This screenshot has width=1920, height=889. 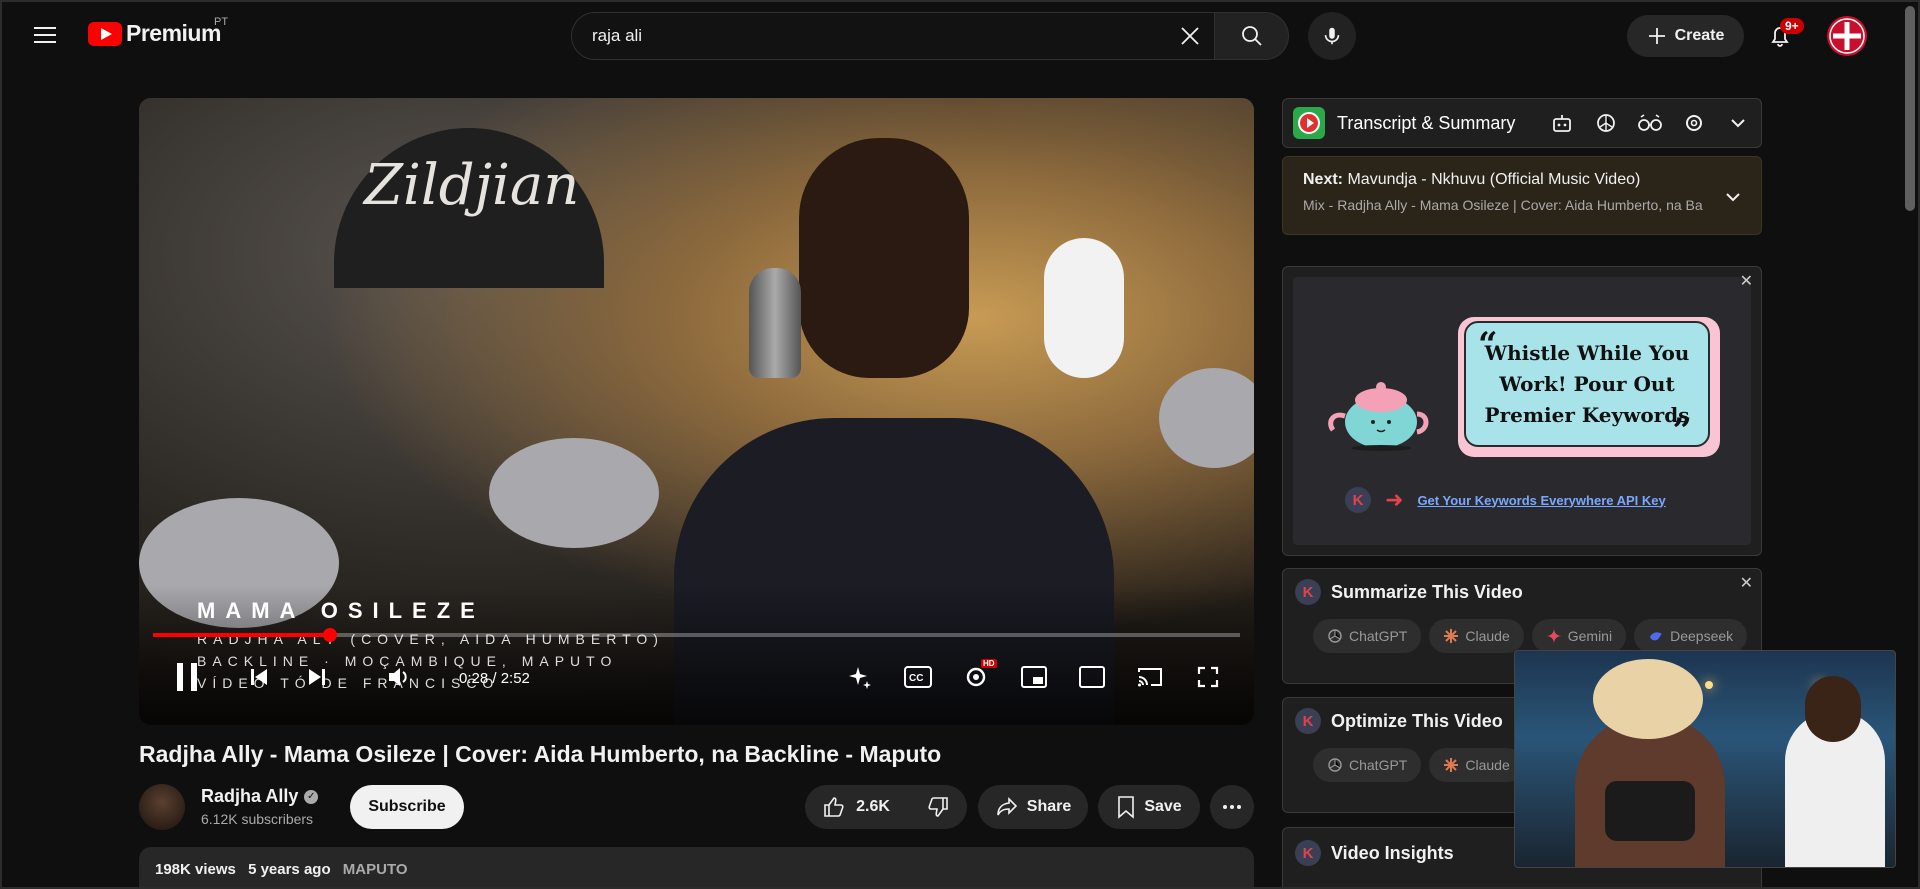 What do you see at coordinates (1531, 636) in the screenshot?
I see `summarize-ai-options: ChatGPT Claude Gemini Deepseek` at bounding box center [1531, 636].